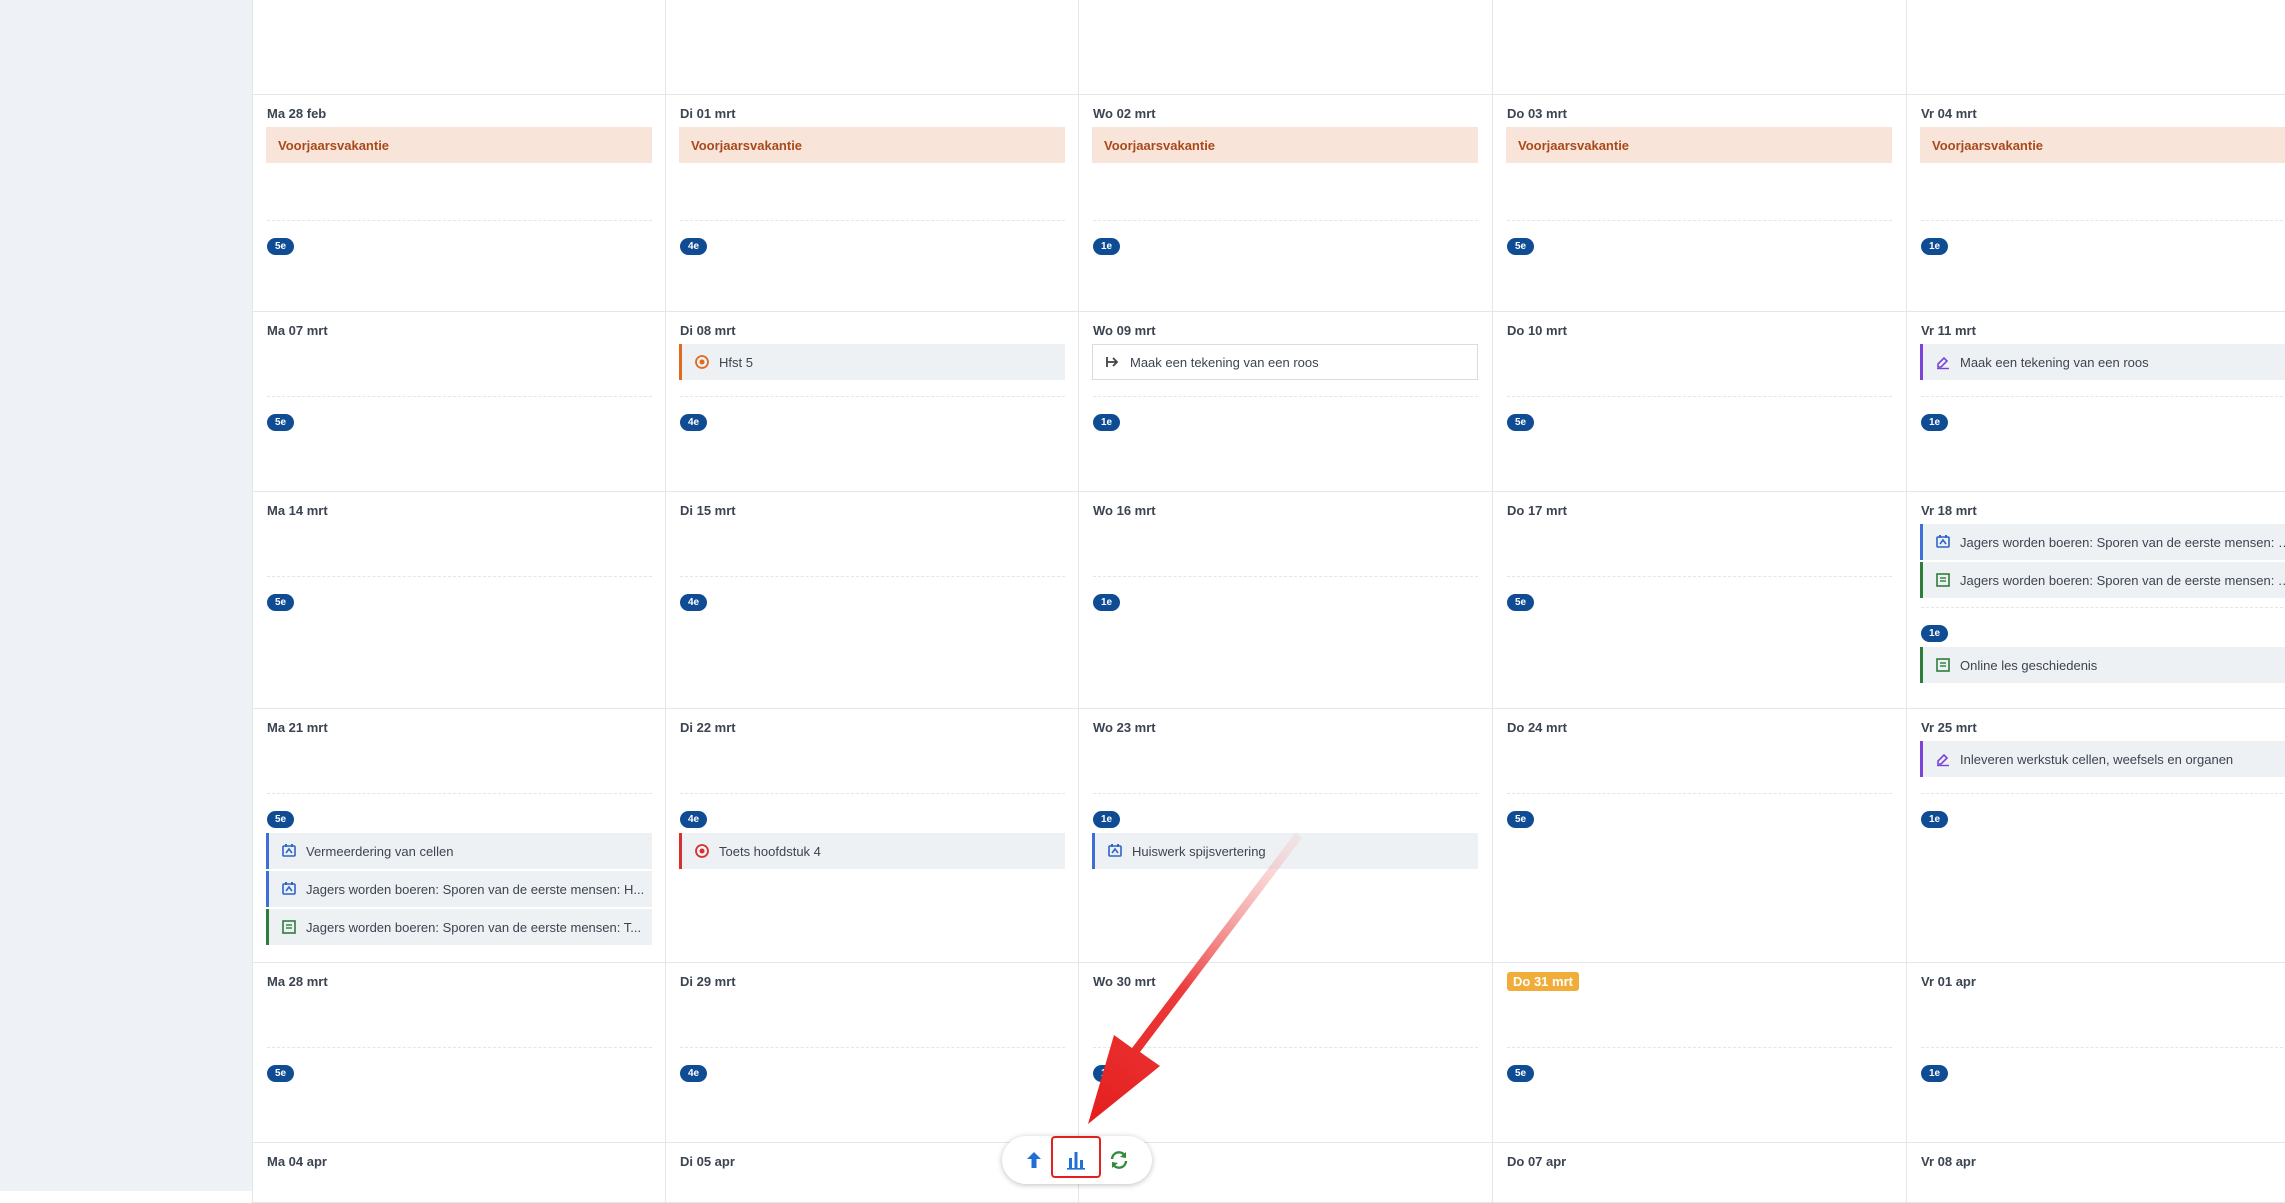 The image size is (2285, 1203). I want to click on day-cell: Wo 16 mrt 1e, so click(1285, 599).